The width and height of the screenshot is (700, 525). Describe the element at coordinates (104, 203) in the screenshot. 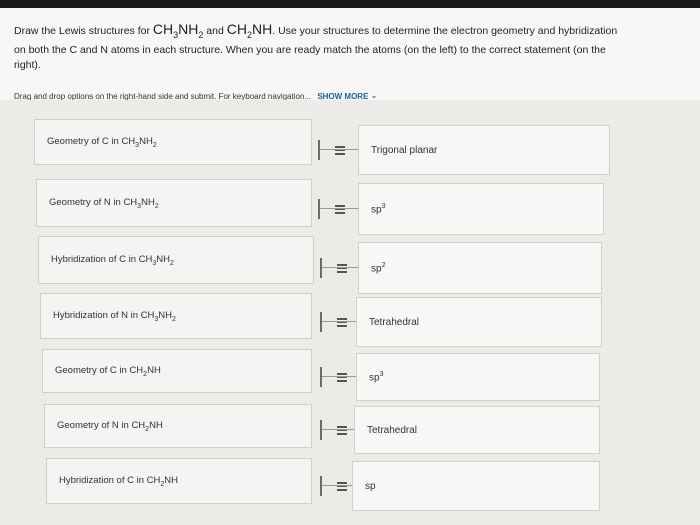

I see `match-target-label: Geometry of N in CH3NH2` at that location.